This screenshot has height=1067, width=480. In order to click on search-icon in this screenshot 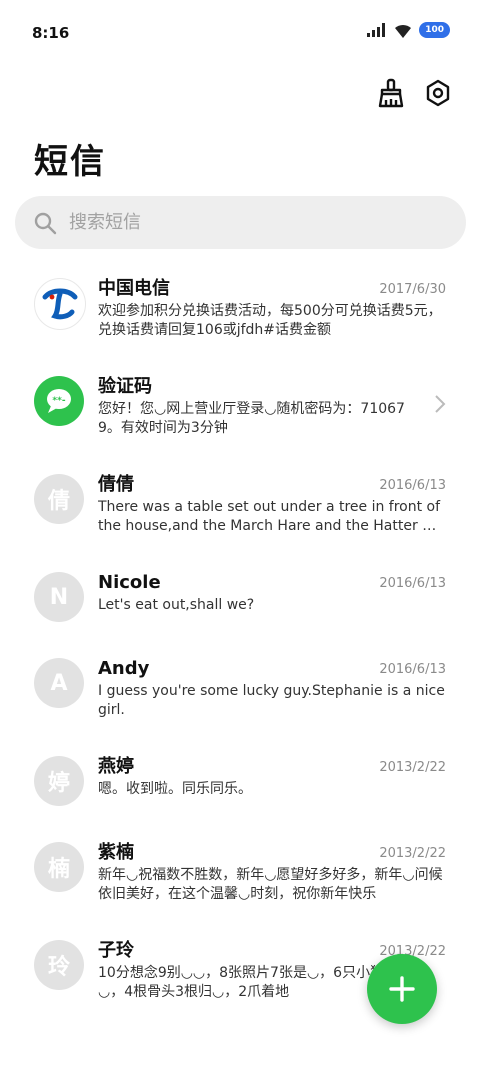, I will do `click(45, 223)`.